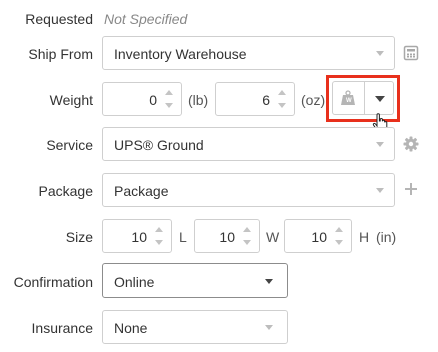 Image resolution: width=438 pixels, height=352 pixels. Describe the element at coordinates (69, 145) in the screenshot. I see `service-label: Service` at that location.